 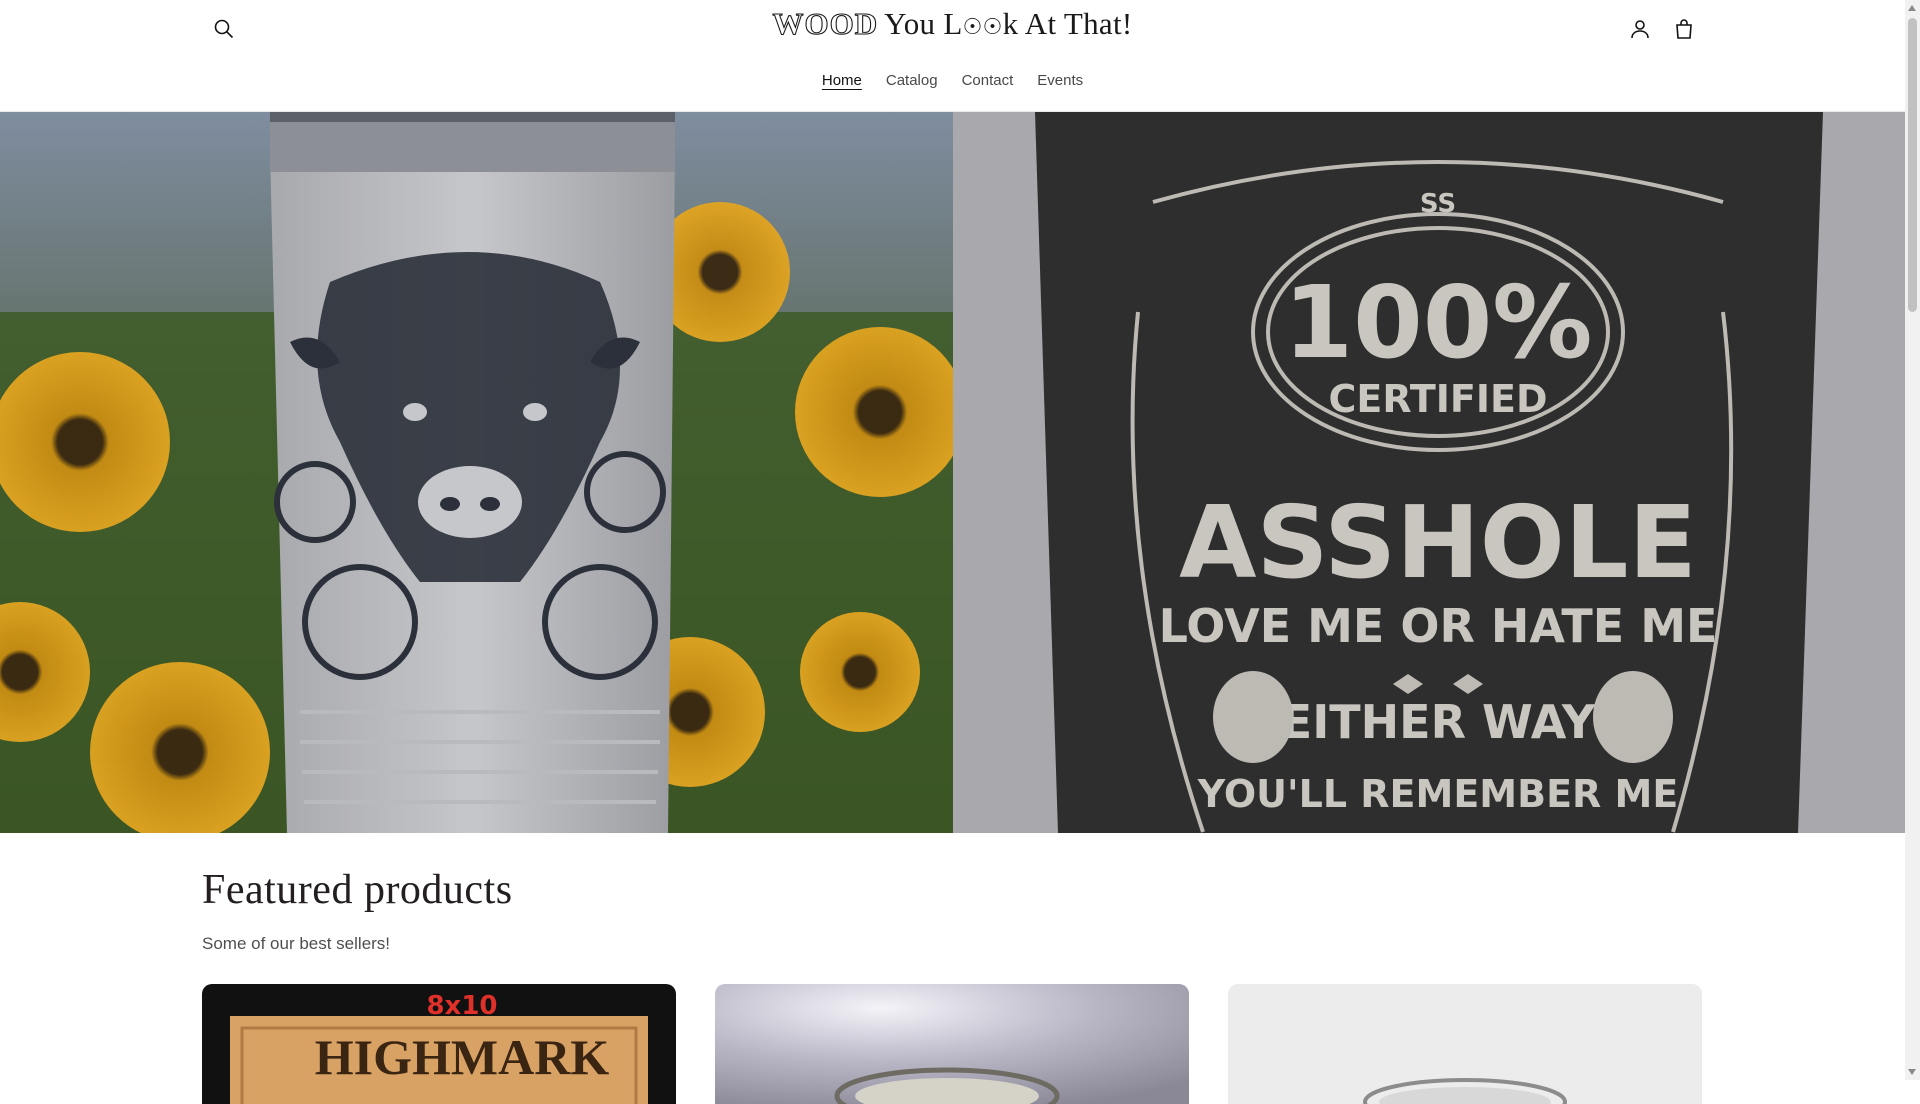 I want to click on nav-events: Events, so click(x=1060, y=80).